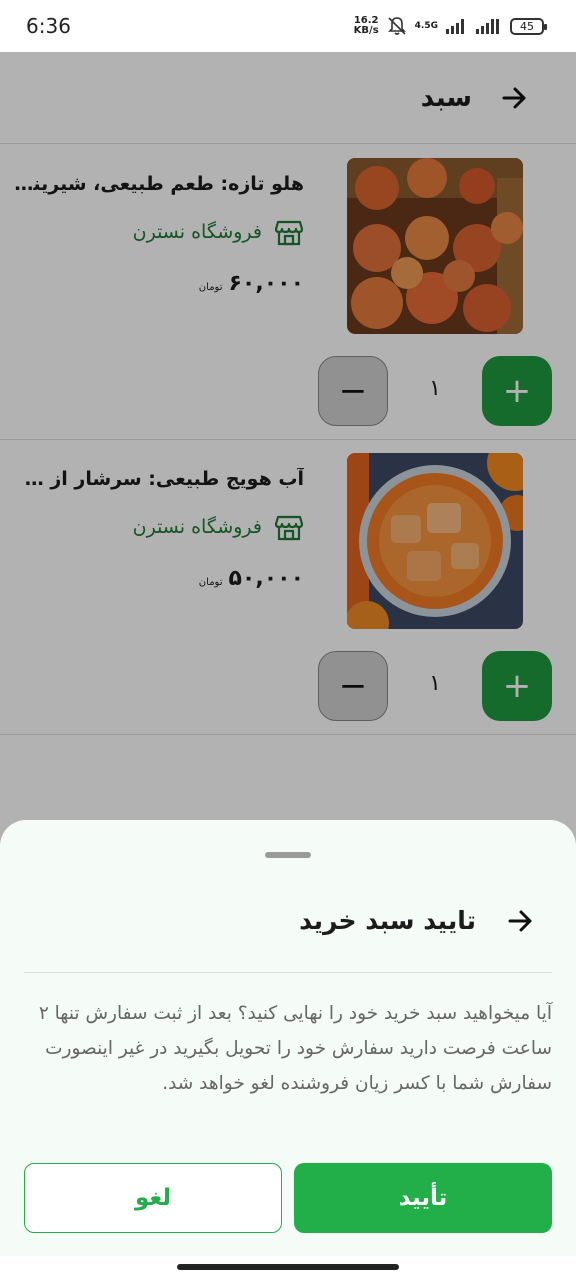  Describe the element at coordinates (528, 26) in the screenshot. I see `battery-icon: 45` at that location.